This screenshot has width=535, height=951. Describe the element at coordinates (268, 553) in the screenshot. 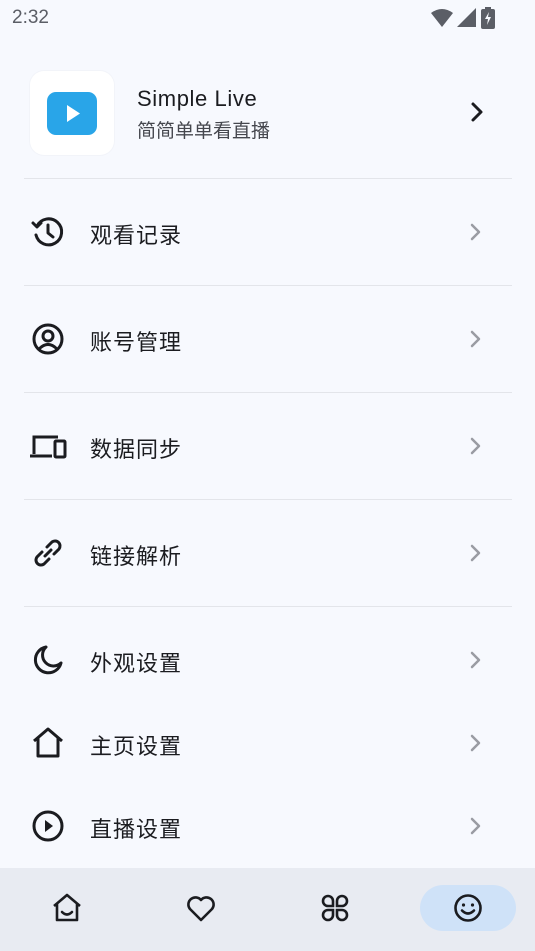

I see `menu-item-link-parse: 链接解析` at that location.